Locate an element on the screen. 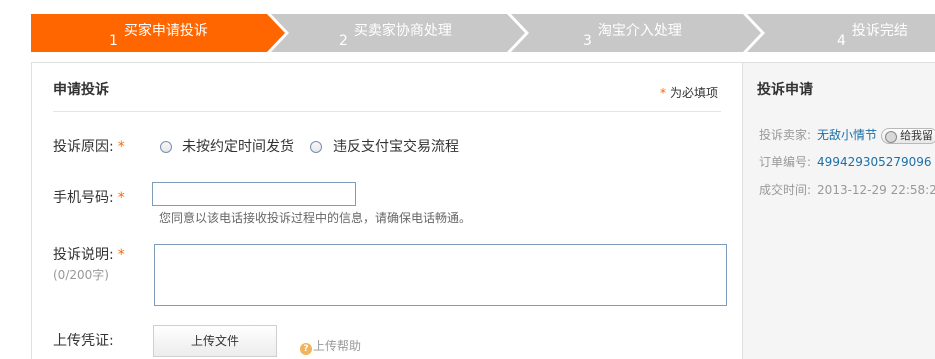 The width and height of the screenshot is (935, 359). required-note: * 为必填项 is located at coordinates (689, 92).